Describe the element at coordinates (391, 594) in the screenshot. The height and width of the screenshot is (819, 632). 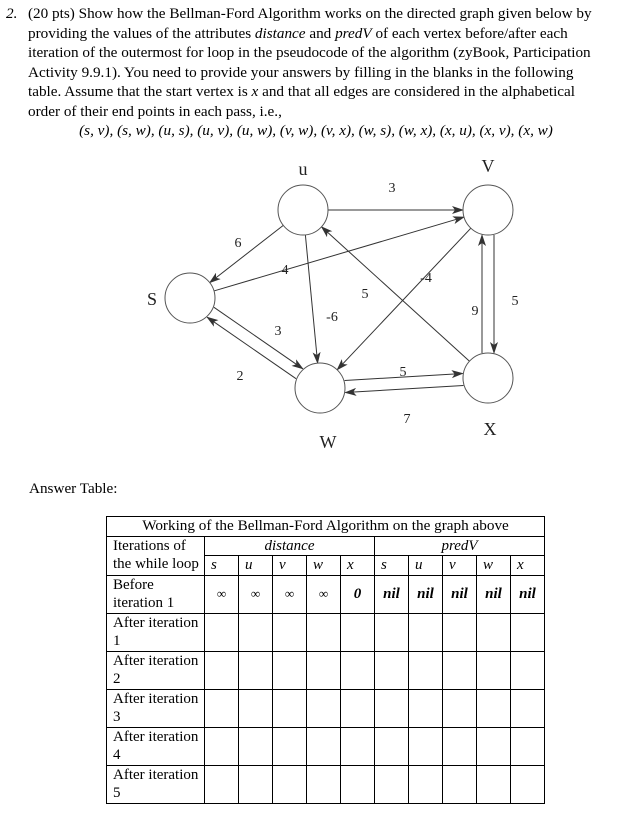
I see `predv-s-cell: nil` at that location.